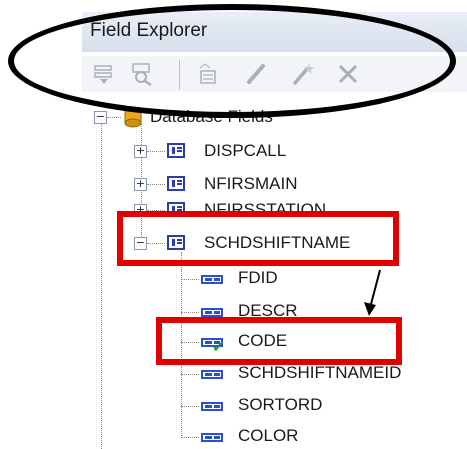  What do you see at coordinates (258, 278) in the screenshot?
I see `tree-item-field: FDID` at bounding box center [258, 278].